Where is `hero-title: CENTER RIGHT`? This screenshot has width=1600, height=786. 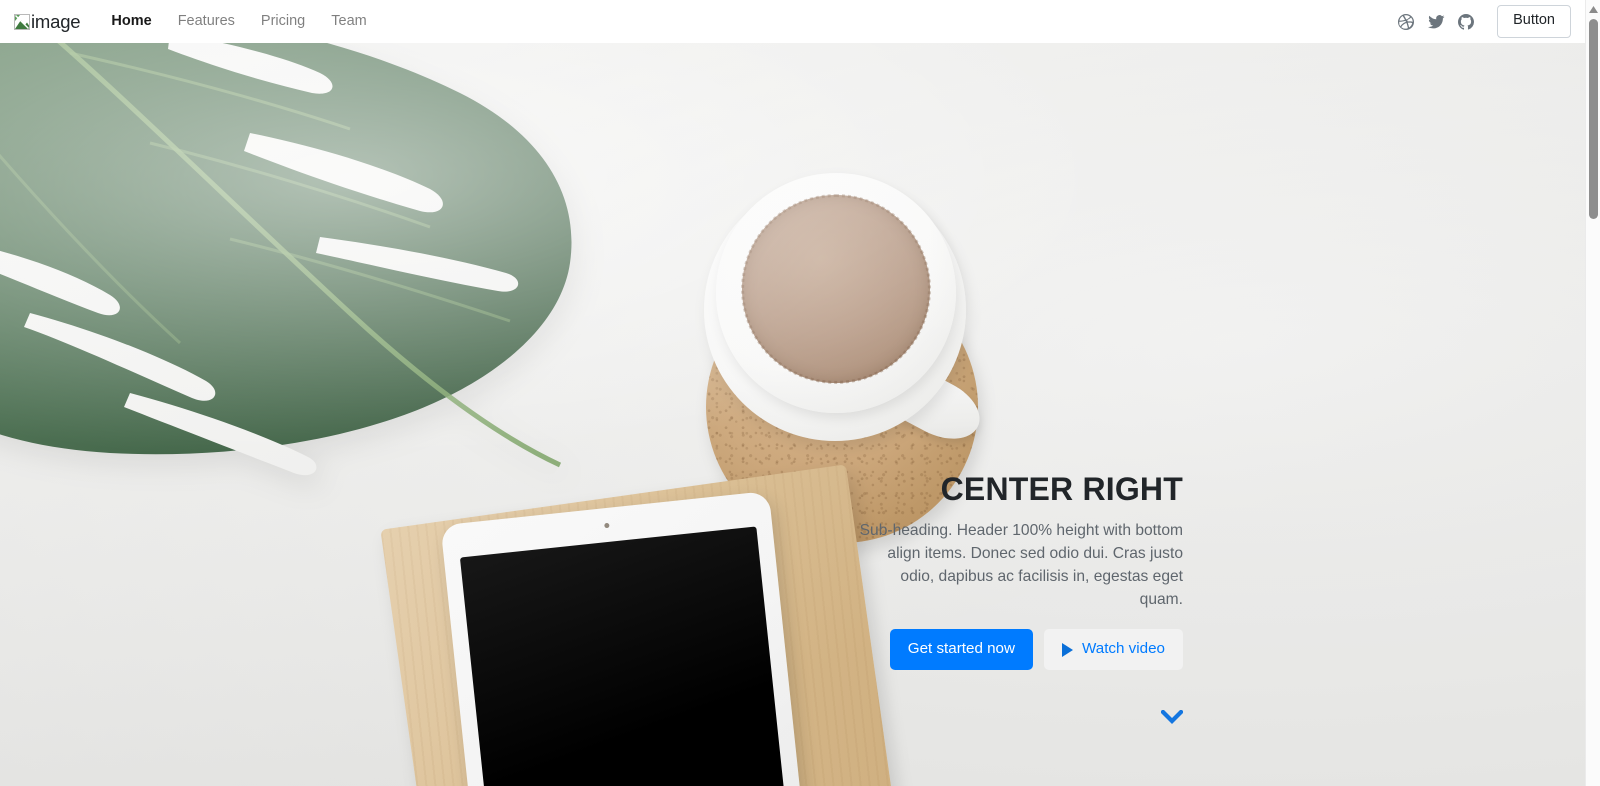 hero-title: CENTER RIGHT is located at coordinates (1061, 488).